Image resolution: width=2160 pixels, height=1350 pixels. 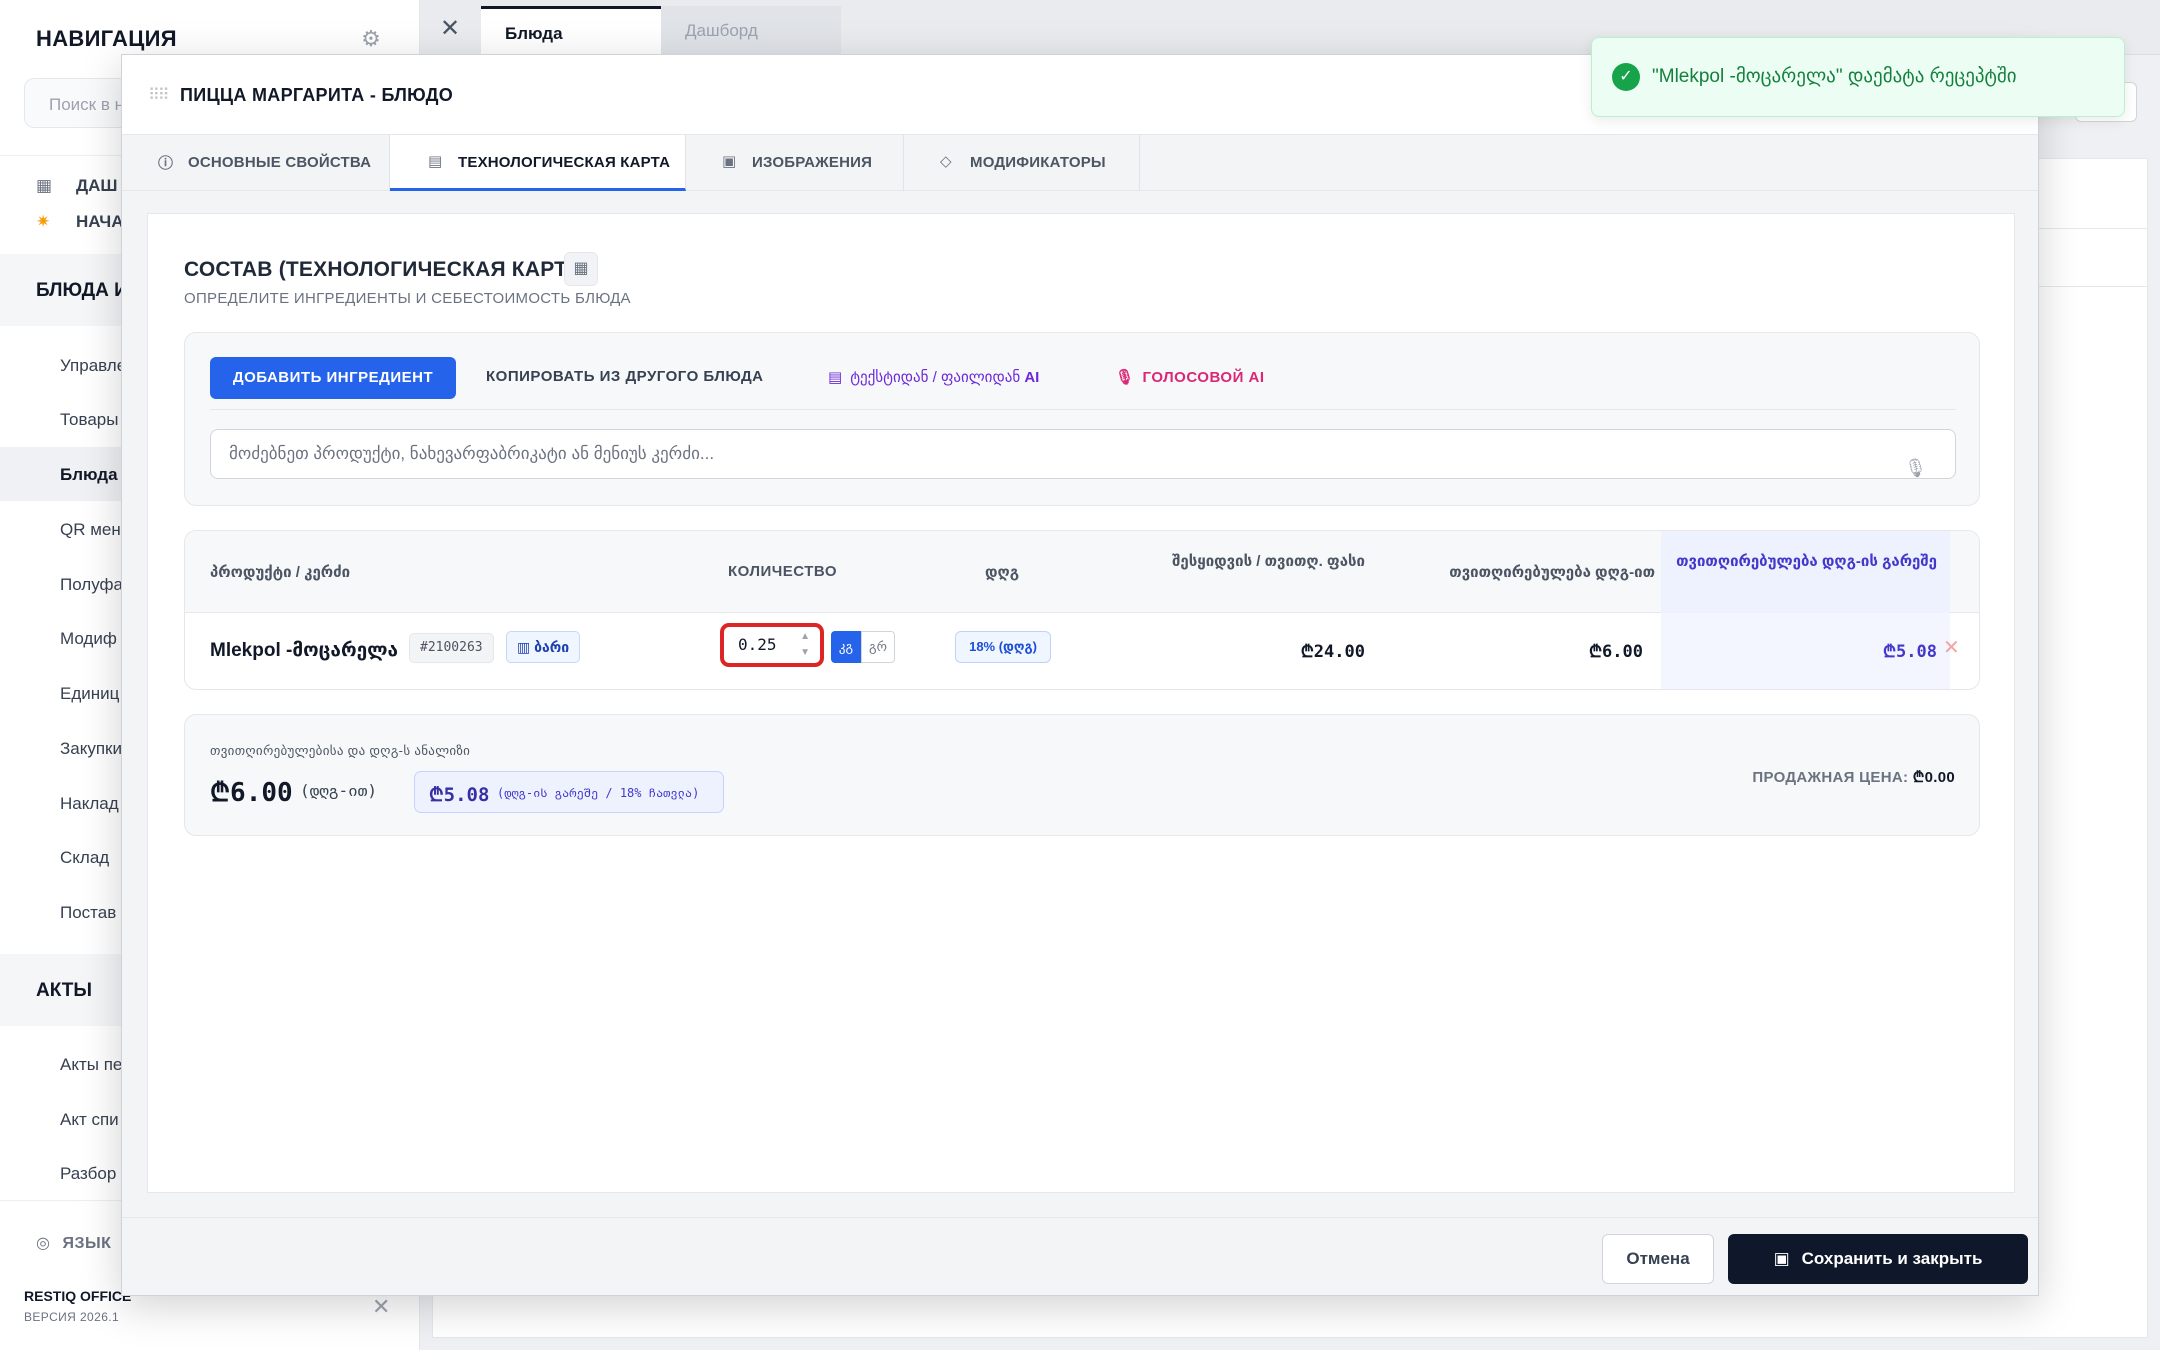 I want to click on info-icon: ⓘ, so click(x=166, y=163).